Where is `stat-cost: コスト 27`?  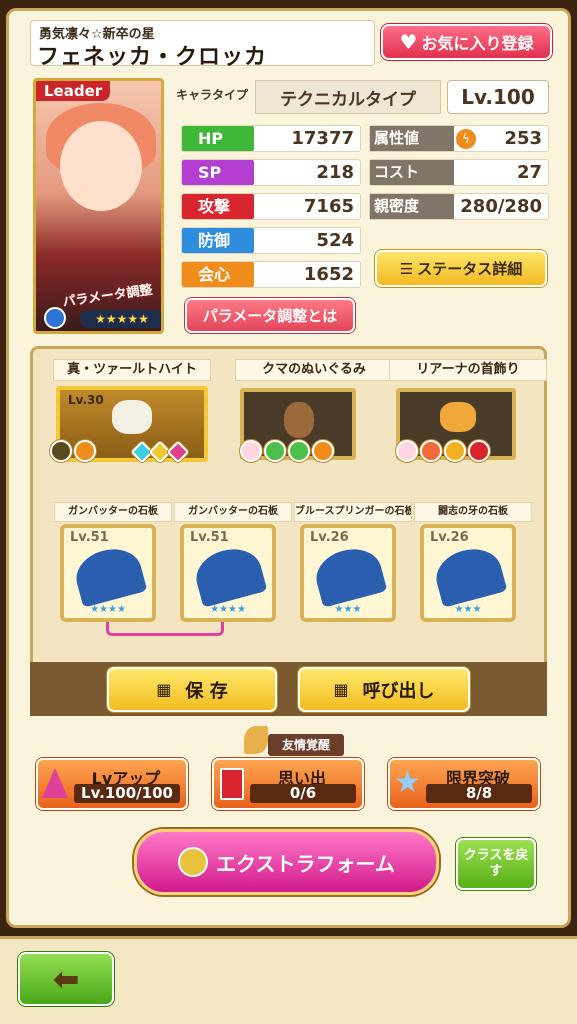
stat-cost: コスト 27 is located at coordinates (459, 172).